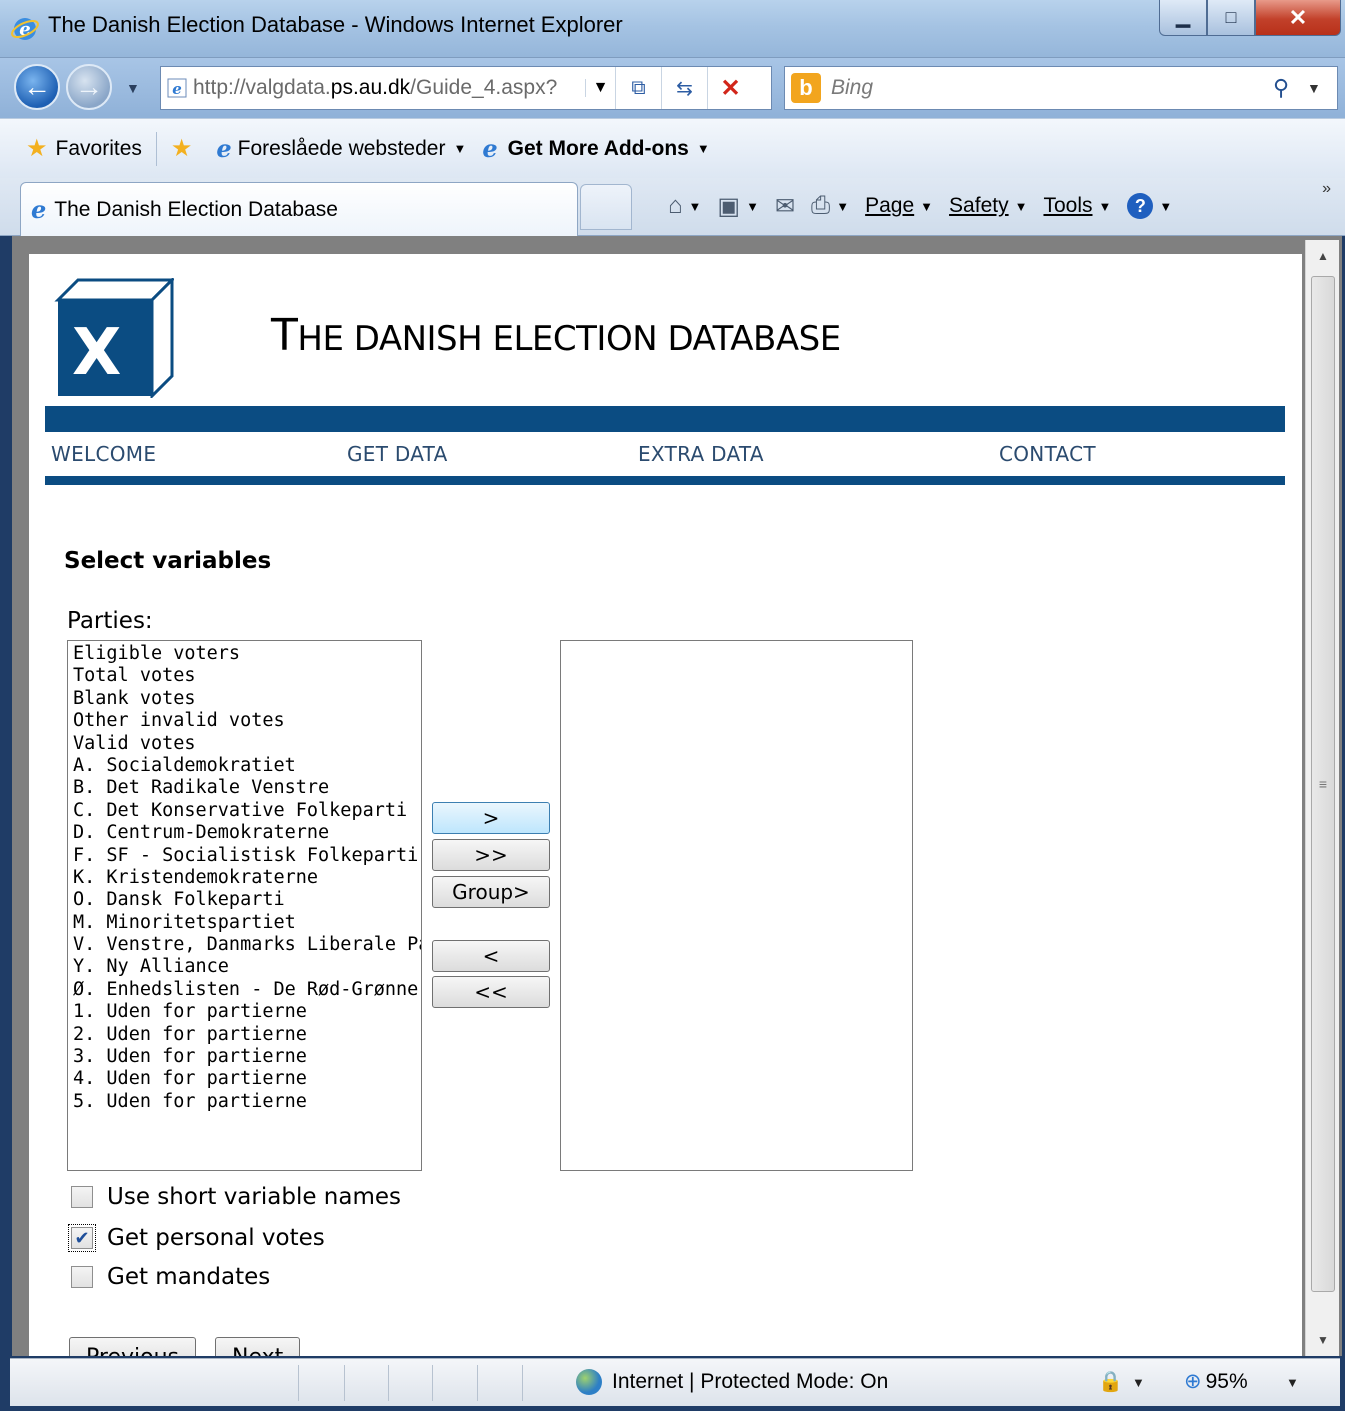  I want to click on list-item: 3. Uden for partierne, so click(244, 1057).